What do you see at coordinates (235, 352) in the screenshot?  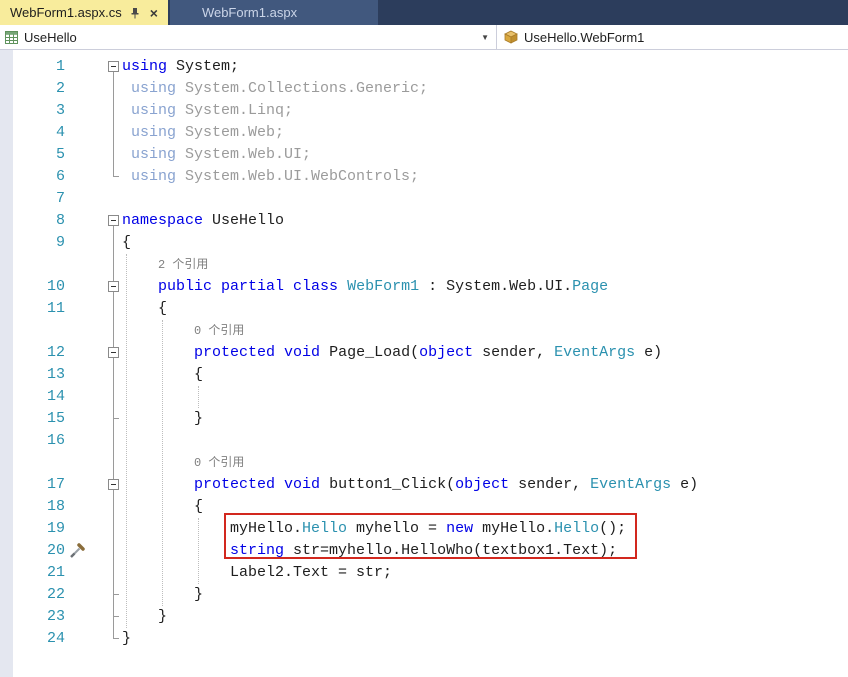 I see `code-token: protected` at bounding box center [235, 352].